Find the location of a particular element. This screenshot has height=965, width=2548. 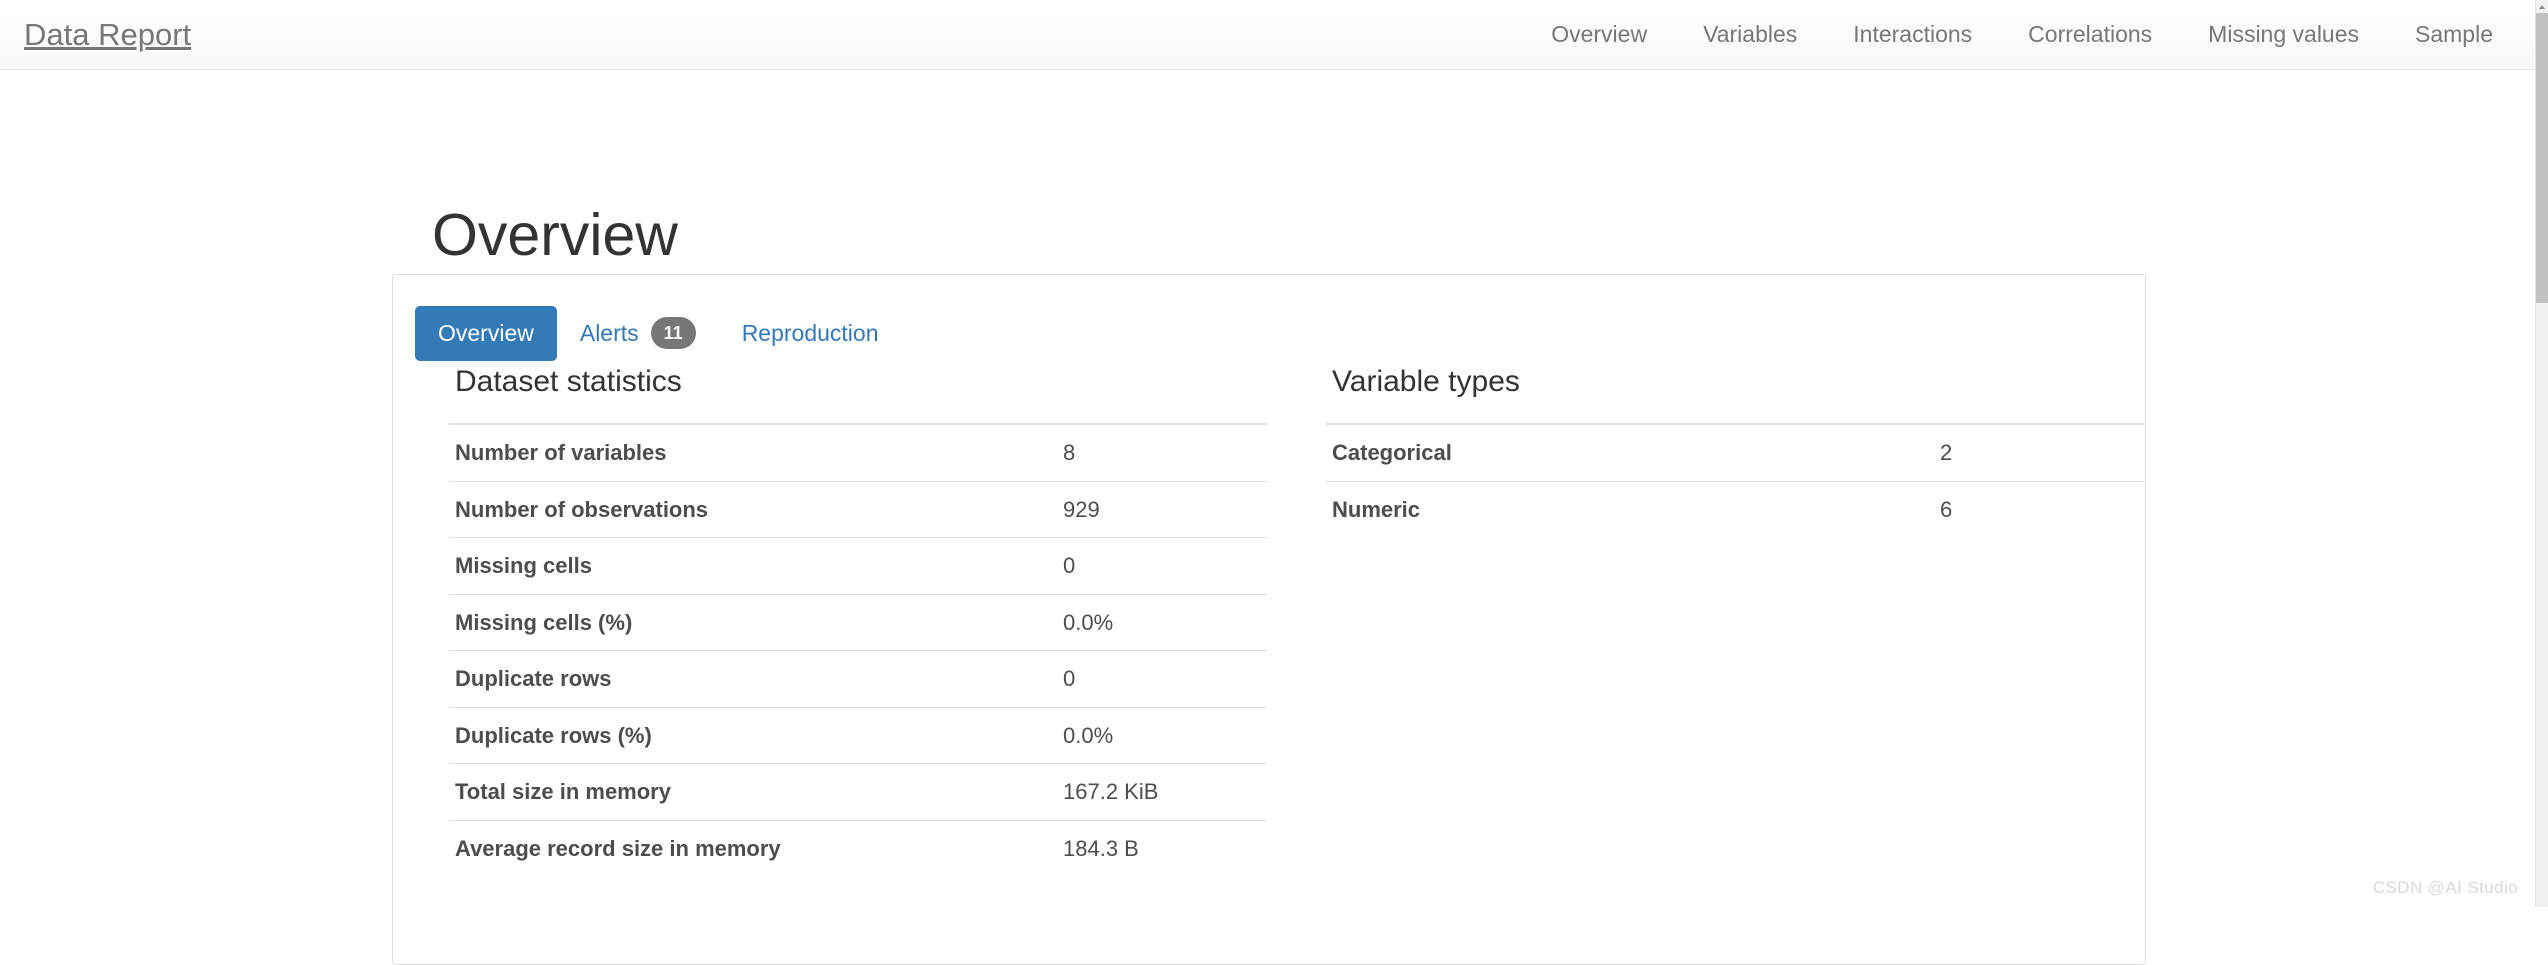

stat-key: Missing cells (%) is located at coordinates (749, 622).